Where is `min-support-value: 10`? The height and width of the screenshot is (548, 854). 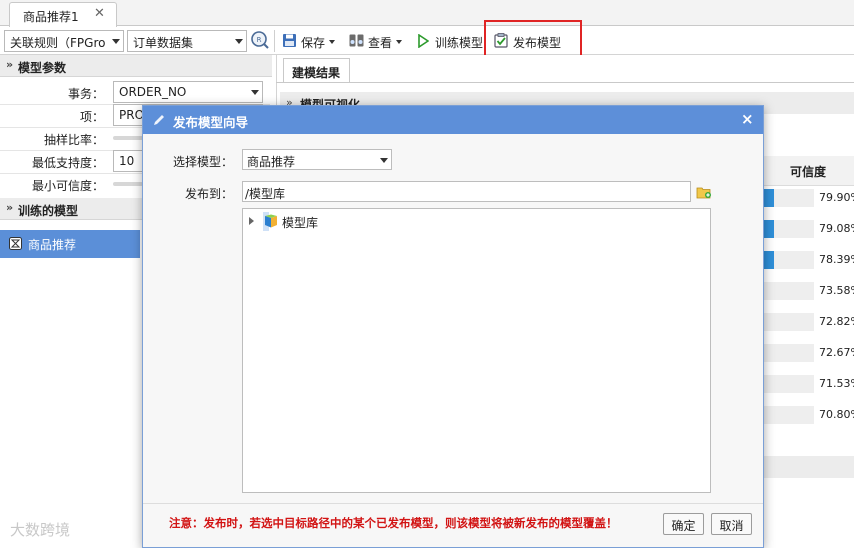 min-support-value: 10 is located at coordinates (127, 161).